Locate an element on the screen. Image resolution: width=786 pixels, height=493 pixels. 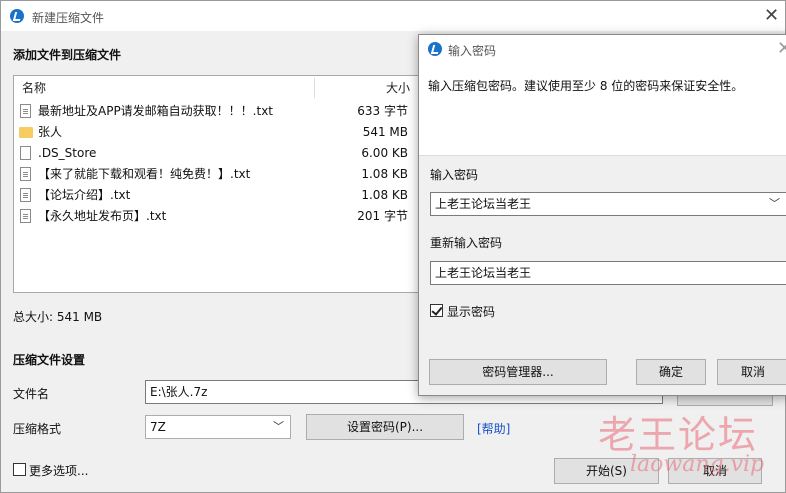
format-value: 7Z is located at coordinates (158, 427).